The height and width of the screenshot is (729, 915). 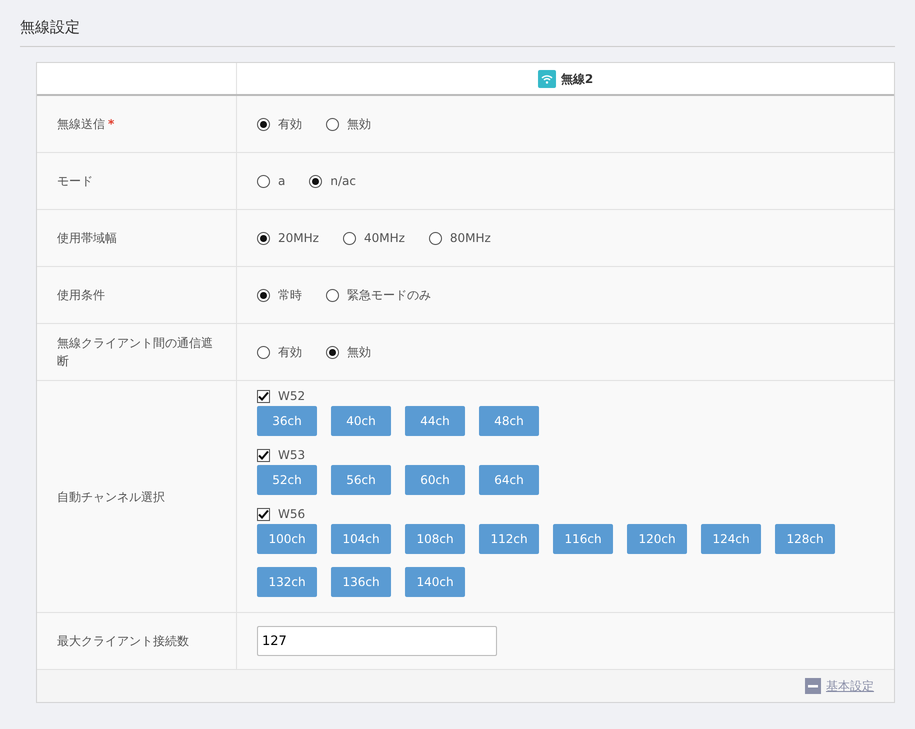 I want to click on radio-option: 緊急モードのみ, so click(x=378, y=295).